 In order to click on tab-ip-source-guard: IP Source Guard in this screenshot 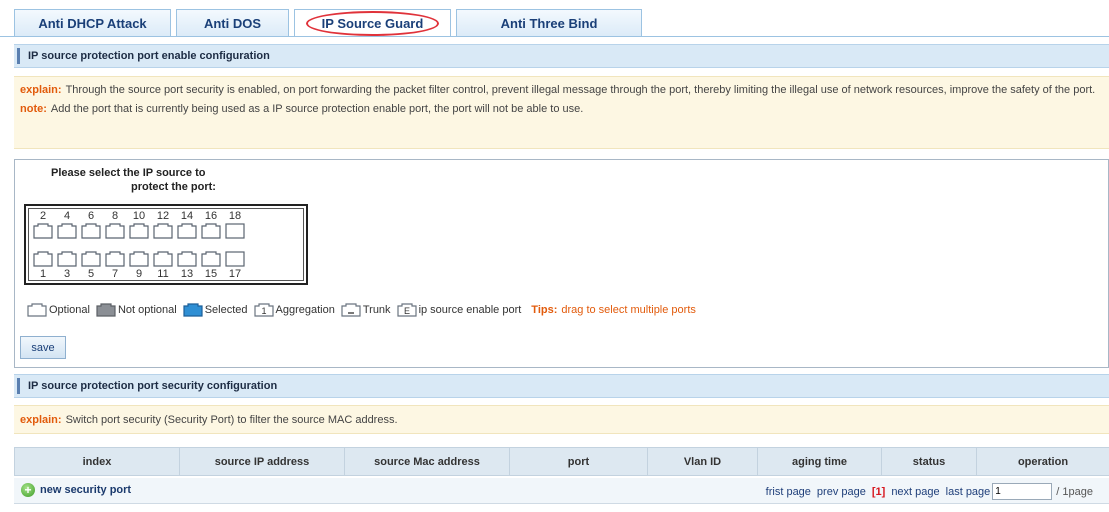, I will do `click(372, 22)`.